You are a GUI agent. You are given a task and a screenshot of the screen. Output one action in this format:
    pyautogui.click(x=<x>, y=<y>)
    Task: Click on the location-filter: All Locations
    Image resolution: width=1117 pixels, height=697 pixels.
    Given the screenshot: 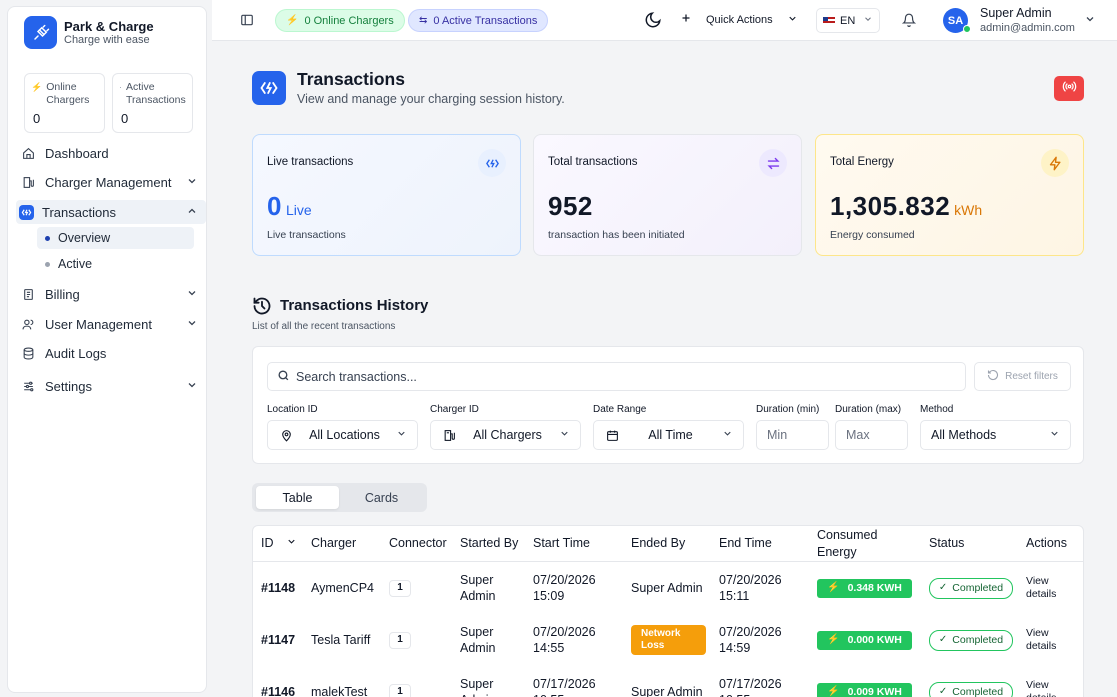 What is the action you would take?
    pyautogui.click(x=342, y=435)
    